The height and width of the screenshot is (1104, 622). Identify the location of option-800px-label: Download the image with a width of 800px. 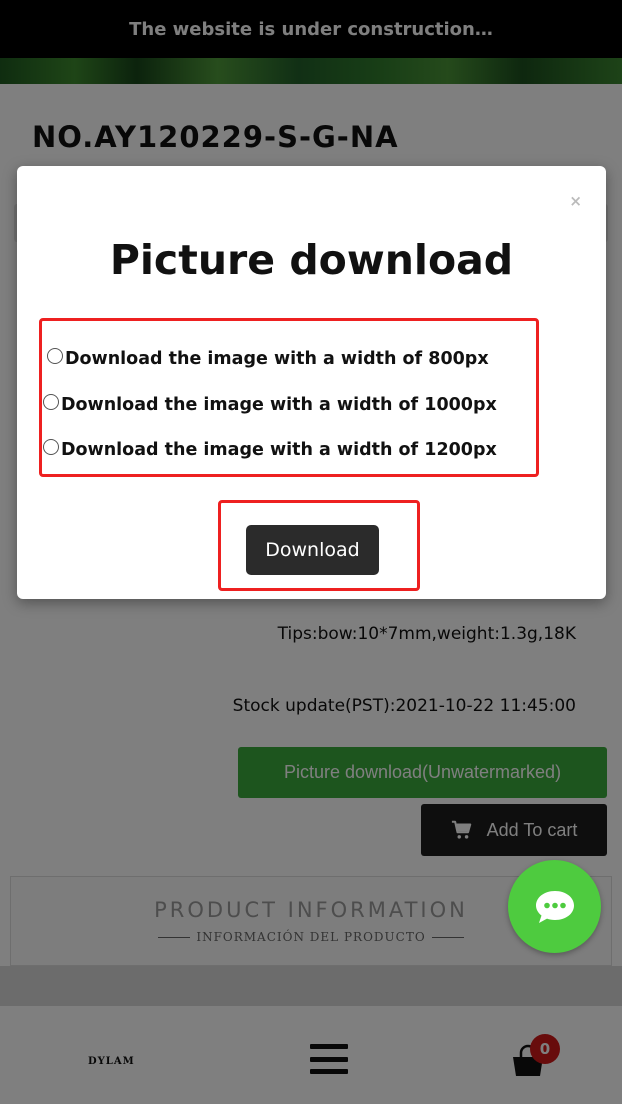
(277, 359).